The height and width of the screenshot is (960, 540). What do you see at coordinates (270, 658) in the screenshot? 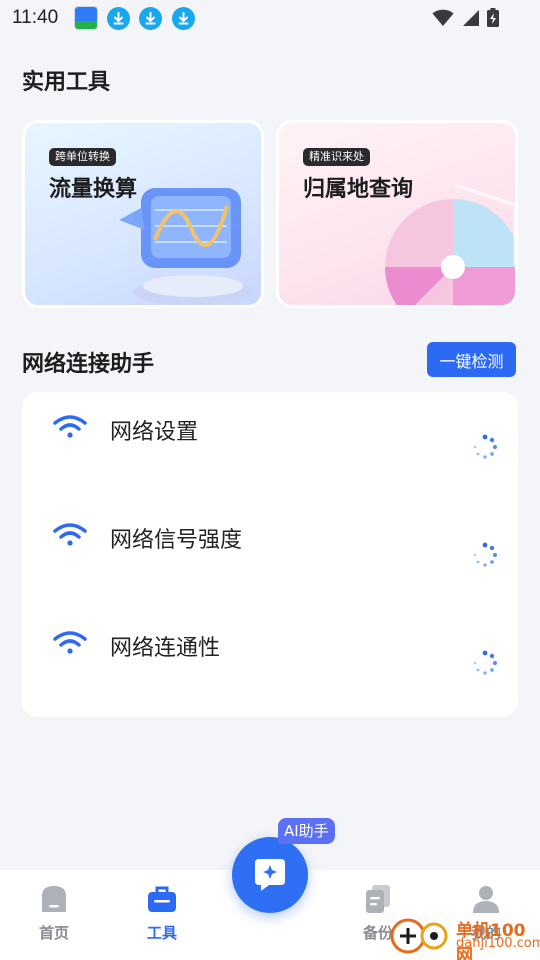
I see `list-item-connectivity: 网络连通性` at bounding box center [270, 658].